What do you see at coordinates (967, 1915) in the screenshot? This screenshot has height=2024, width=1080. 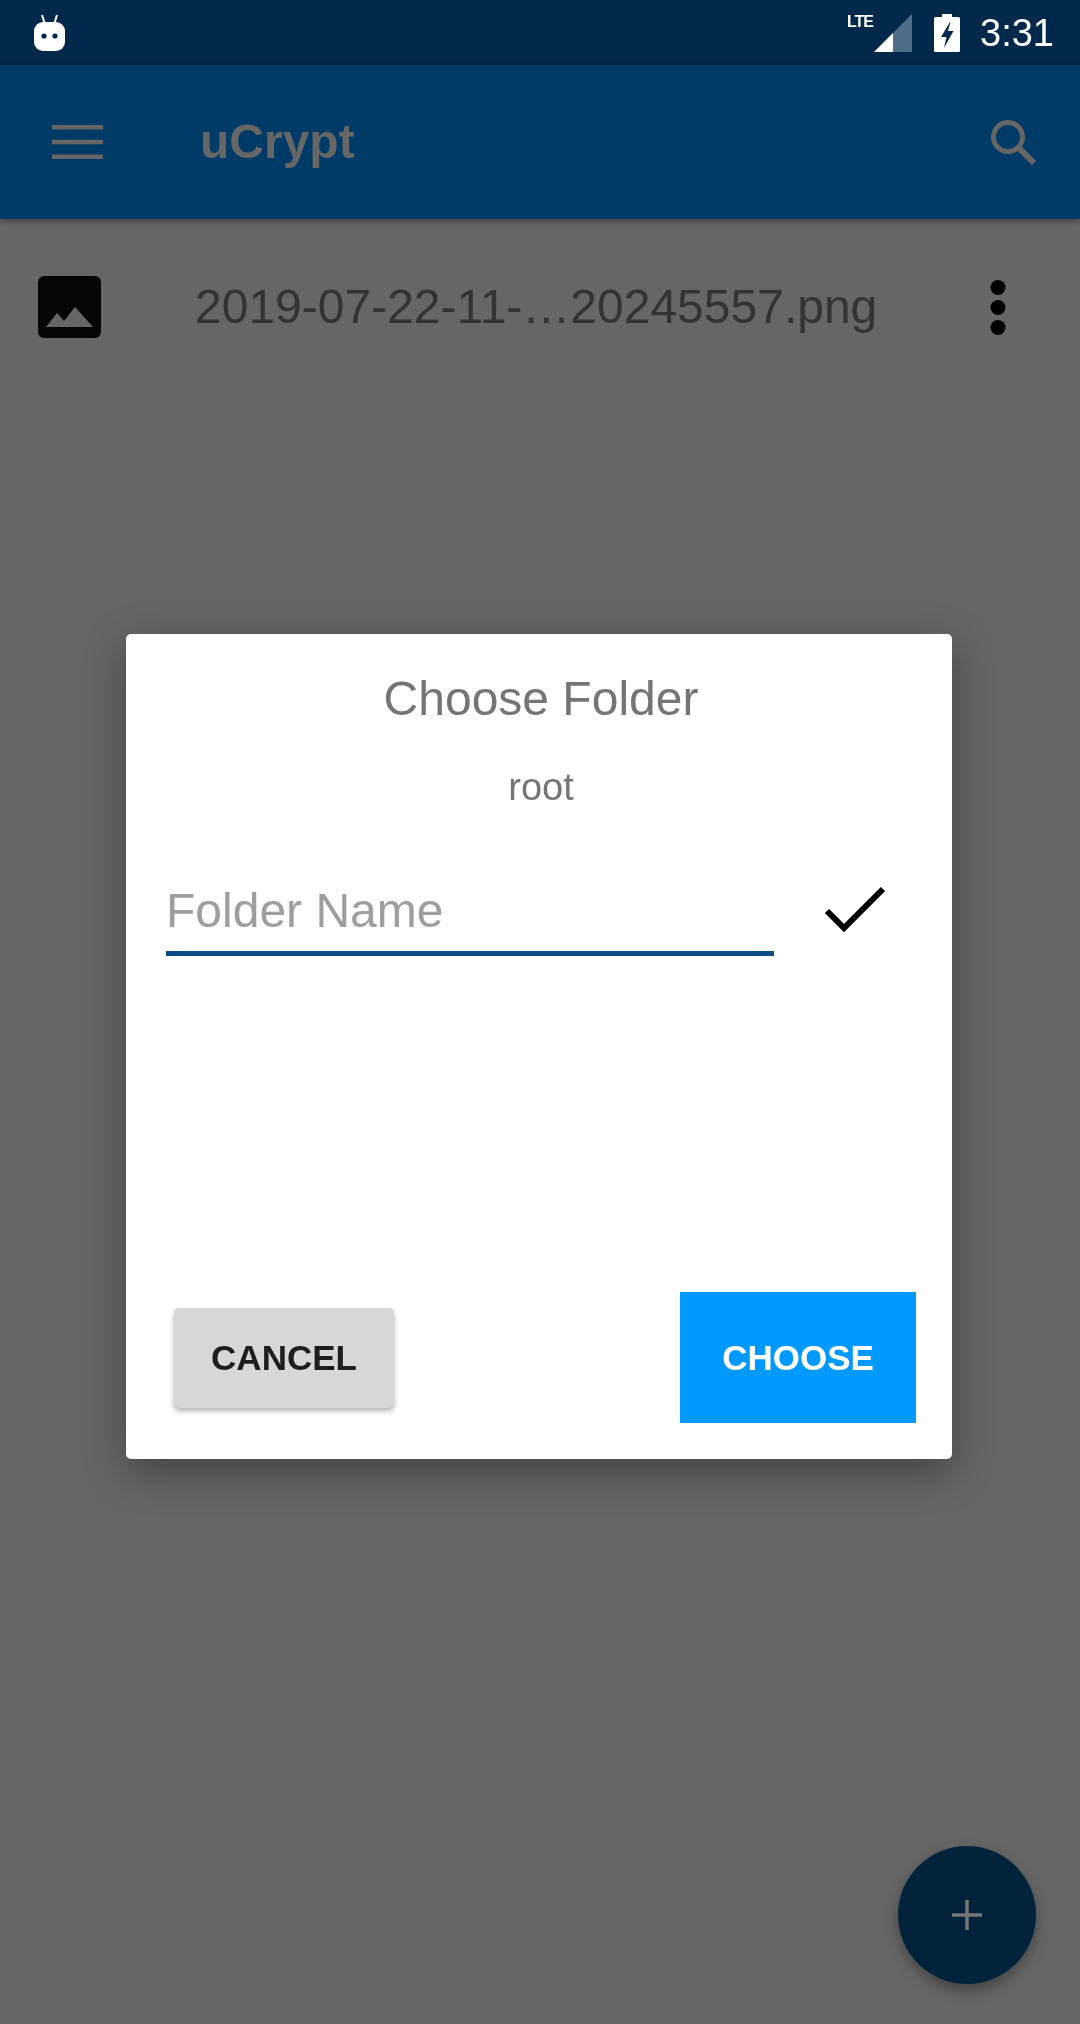 I see `plus-icon` at bounding box center [967, 1915].